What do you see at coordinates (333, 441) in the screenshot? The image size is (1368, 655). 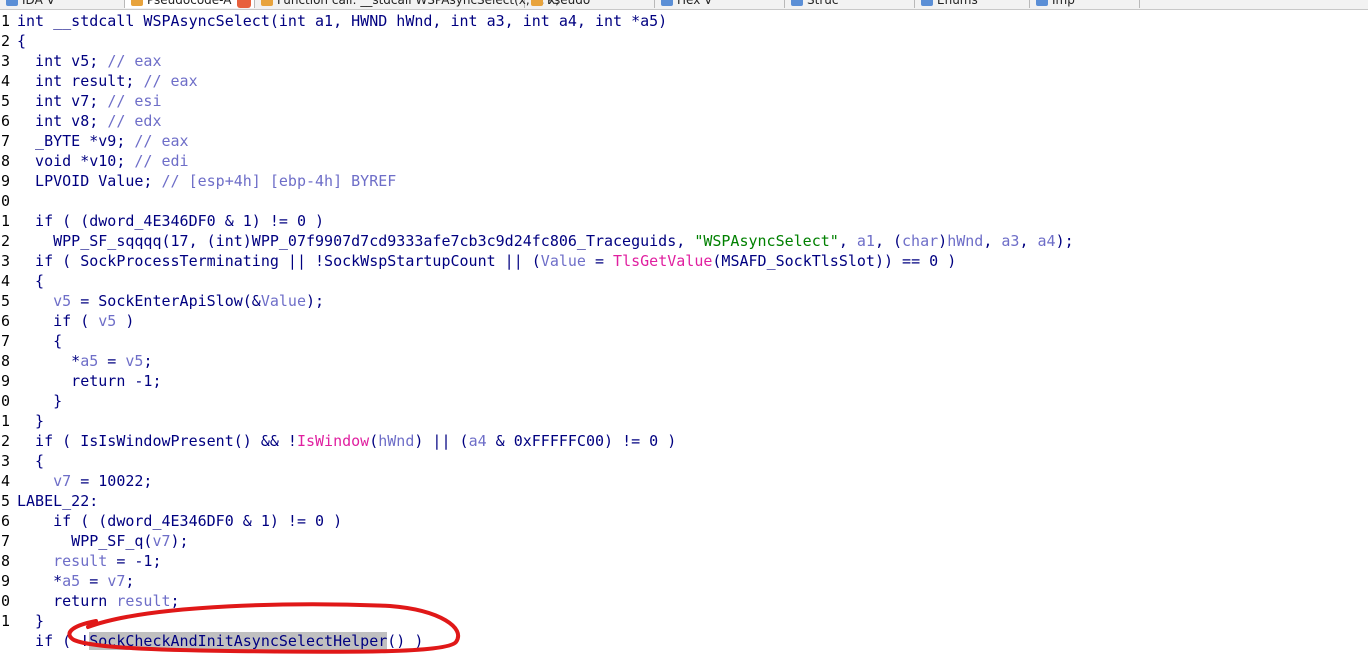 I see `code-token: IsWindow` at bounding box center [333, 441].